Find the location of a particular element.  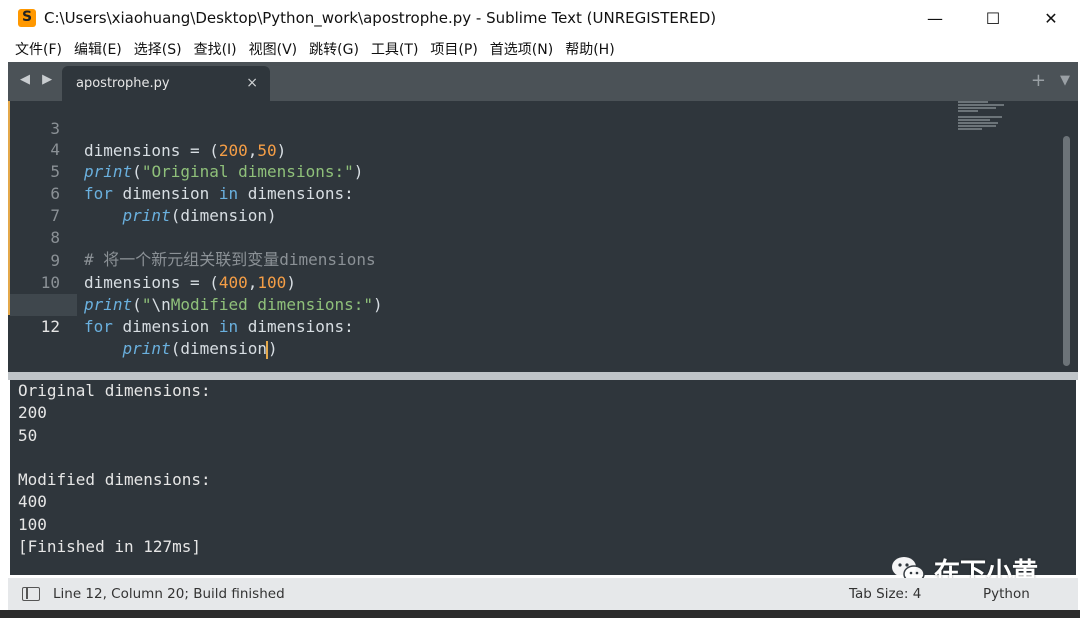

tab-apostrophe-py: apostrophe.py × is located at coordinates (166, 83).